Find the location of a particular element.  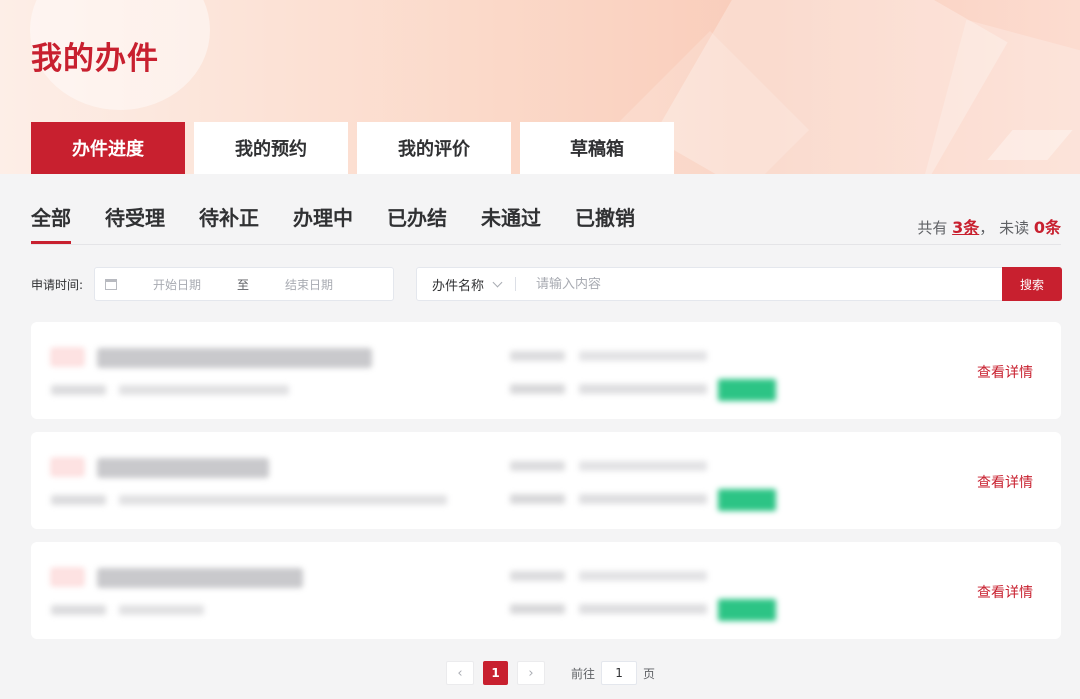

chevron-left-icon: ‹ is located at coordinates (460, 673).